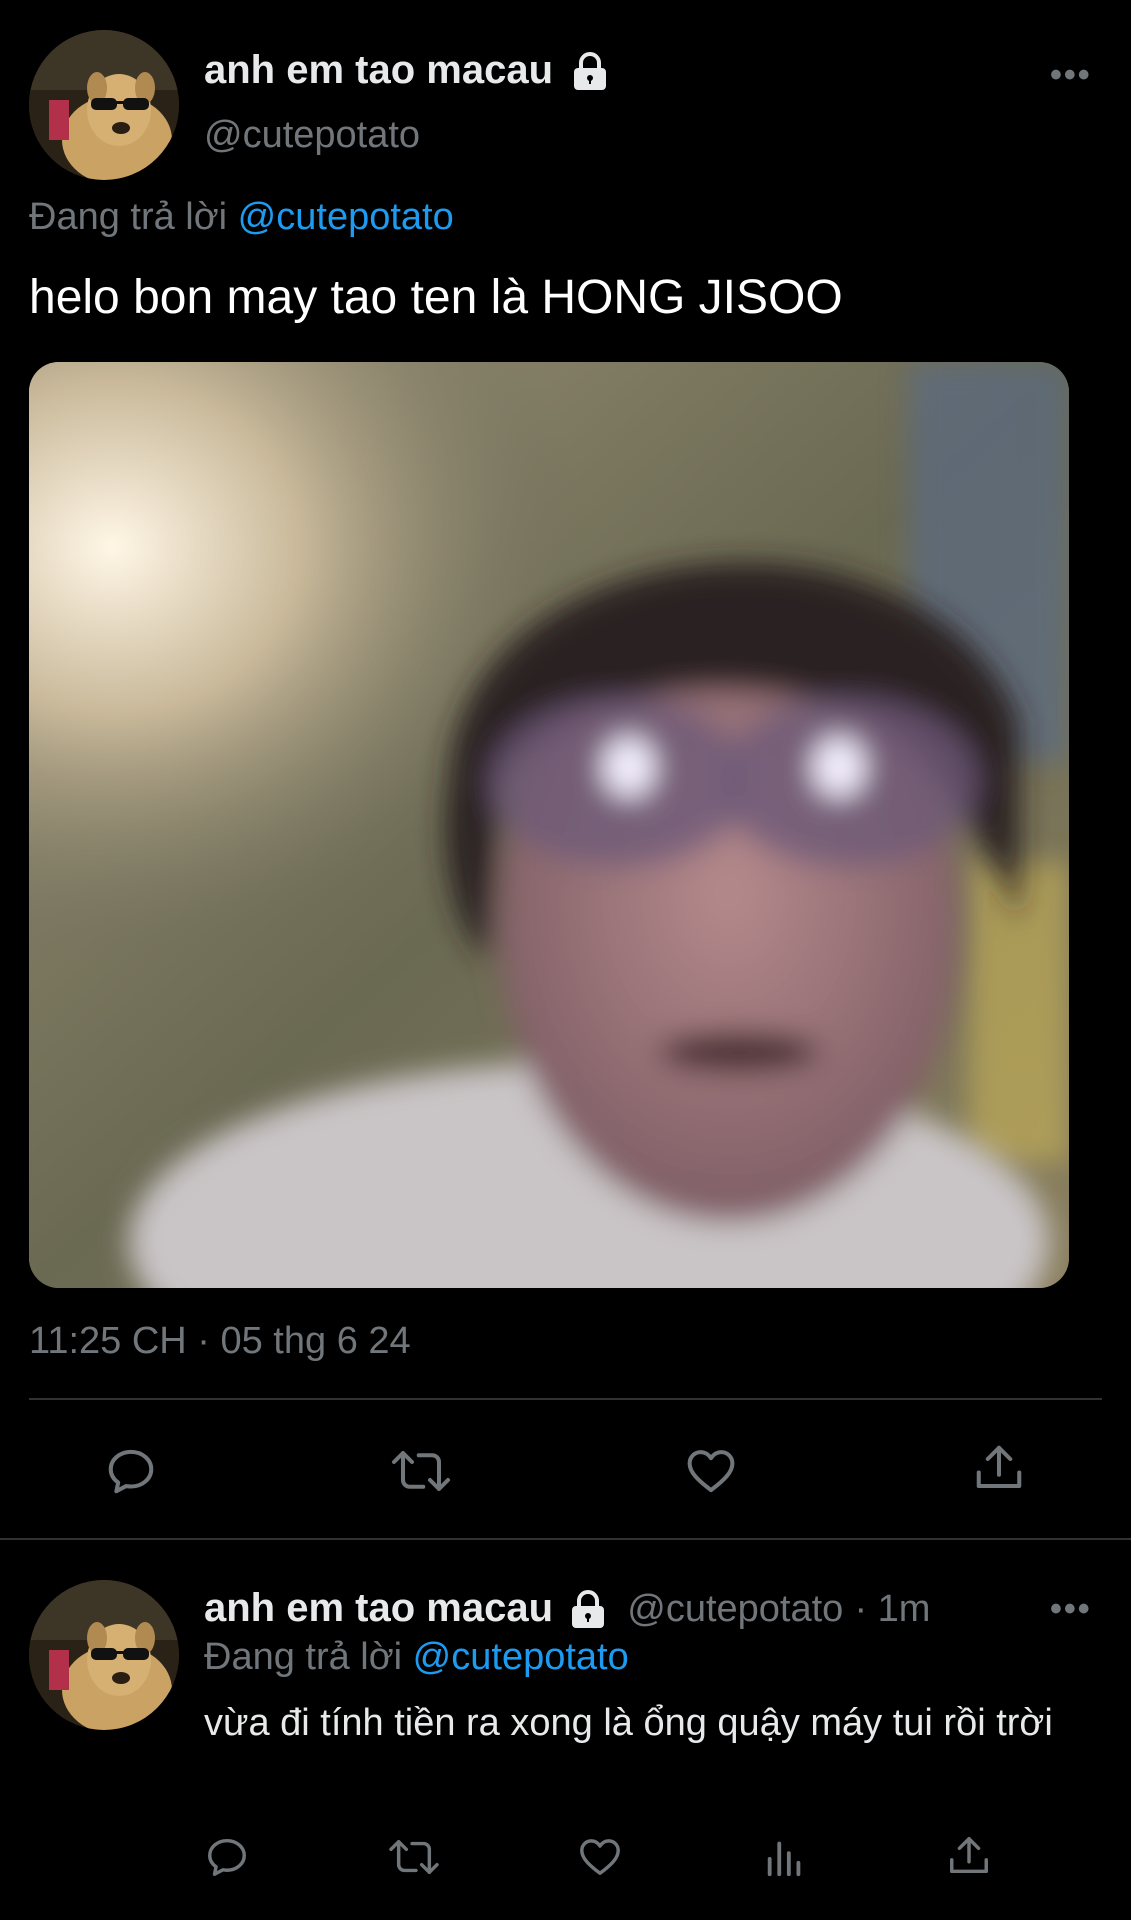 This screenshot has height=1920, width=1131. What do you see at coordinates (379, 70) in the screenshot?
I see `display-name-text: anh em tao macau` at bounding box center [379, 70].